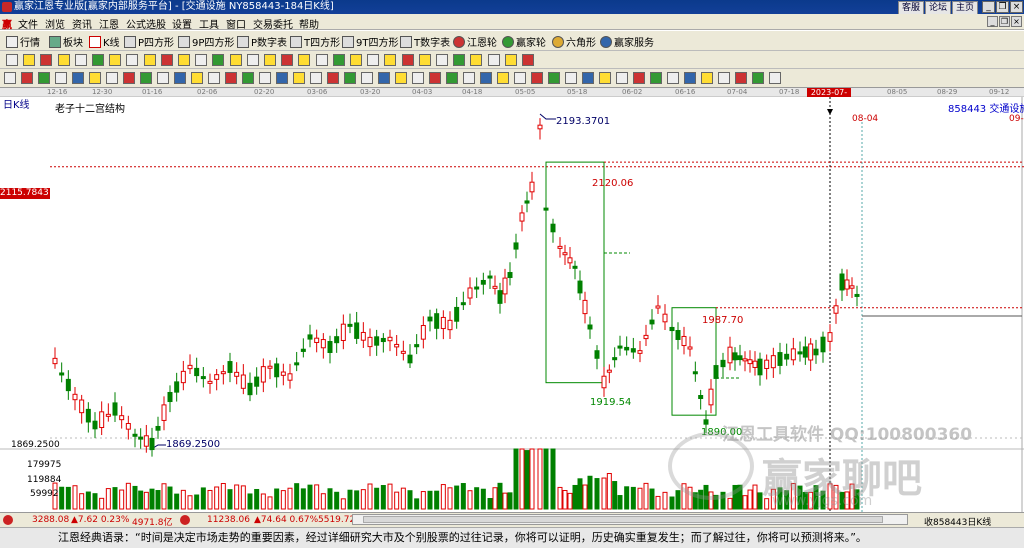  What do you see at coordinates (28, 23) in the screenshot?
I see `menu-file: 文件` at bounding box center [28, 23].